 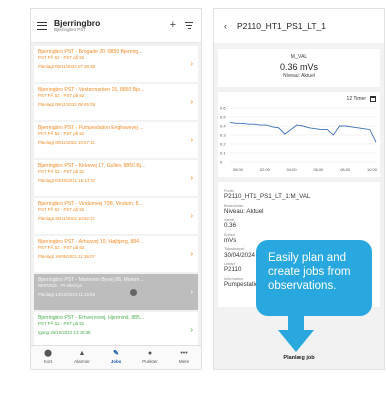 I want to click on calendar-icon, so click(x=373, y=99).